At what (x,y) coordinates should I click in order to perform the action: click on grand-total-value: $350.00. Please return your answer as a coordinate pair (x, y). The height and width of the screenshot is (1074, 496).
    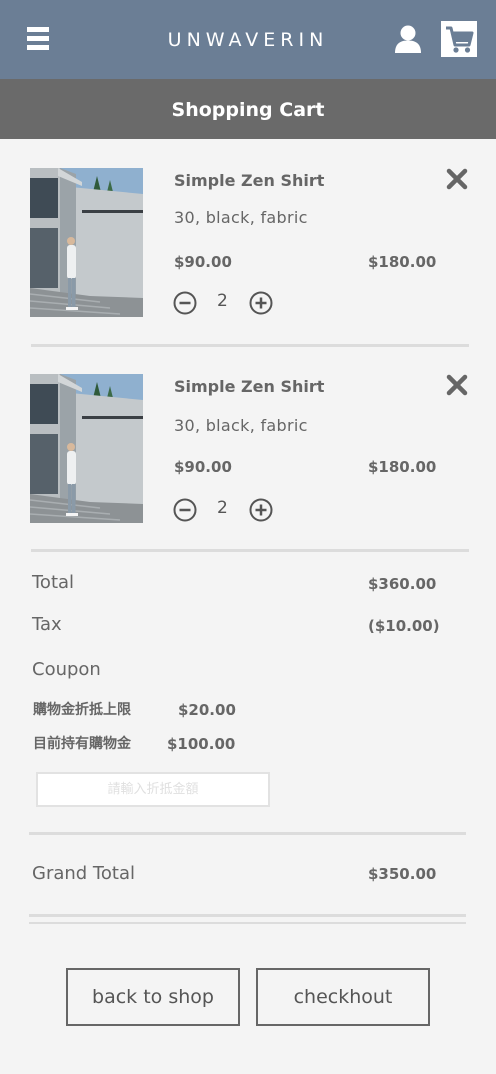
    Looking at the image, I should click on (402, 874).